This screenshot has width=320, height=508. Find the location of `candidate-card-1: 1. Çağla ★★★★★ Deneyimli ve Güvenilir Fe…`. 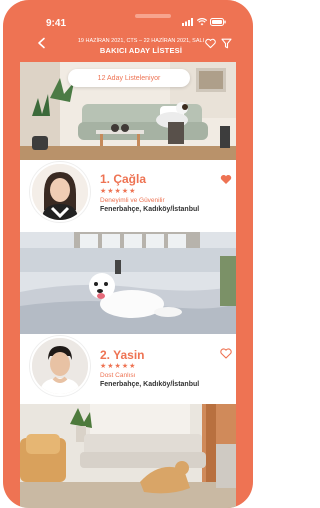

candidate-card-1: 1. Çağla ★★★★★ Deneyimli ve Güvenilir Fe… is located at coordinates (128, 191).